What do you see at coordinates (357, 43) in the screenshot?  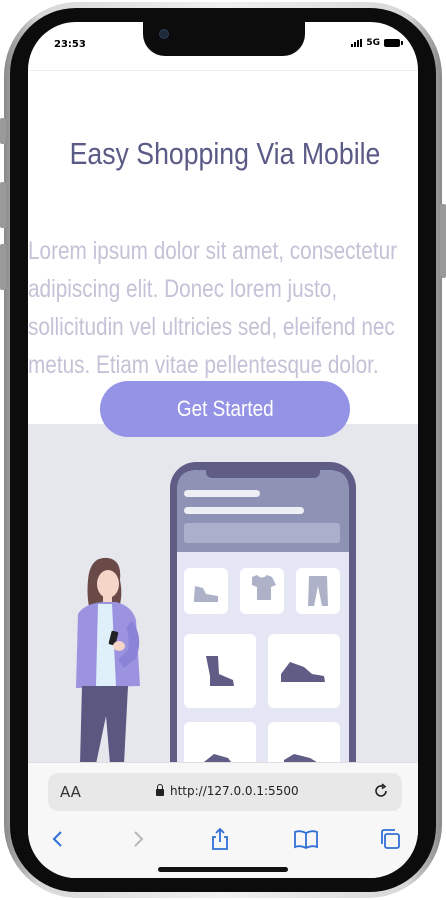 I see `signal-icon` at bounding box center [357, 43].